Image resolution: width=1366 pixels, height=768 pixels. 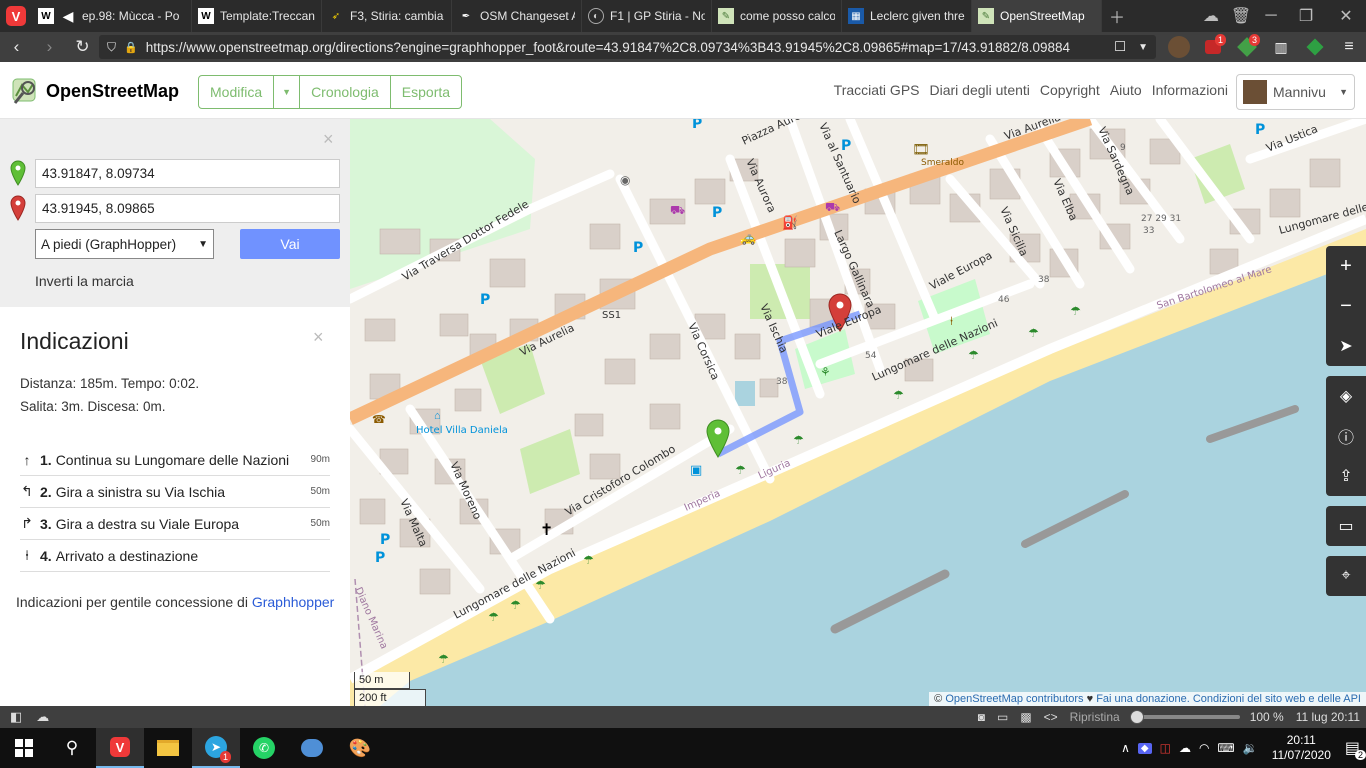 What do you see at coordinates (287, 92) in the screenshot?
I see `edit-dropdown-chevron-icon: ▼` at bounding box center [287, 92].